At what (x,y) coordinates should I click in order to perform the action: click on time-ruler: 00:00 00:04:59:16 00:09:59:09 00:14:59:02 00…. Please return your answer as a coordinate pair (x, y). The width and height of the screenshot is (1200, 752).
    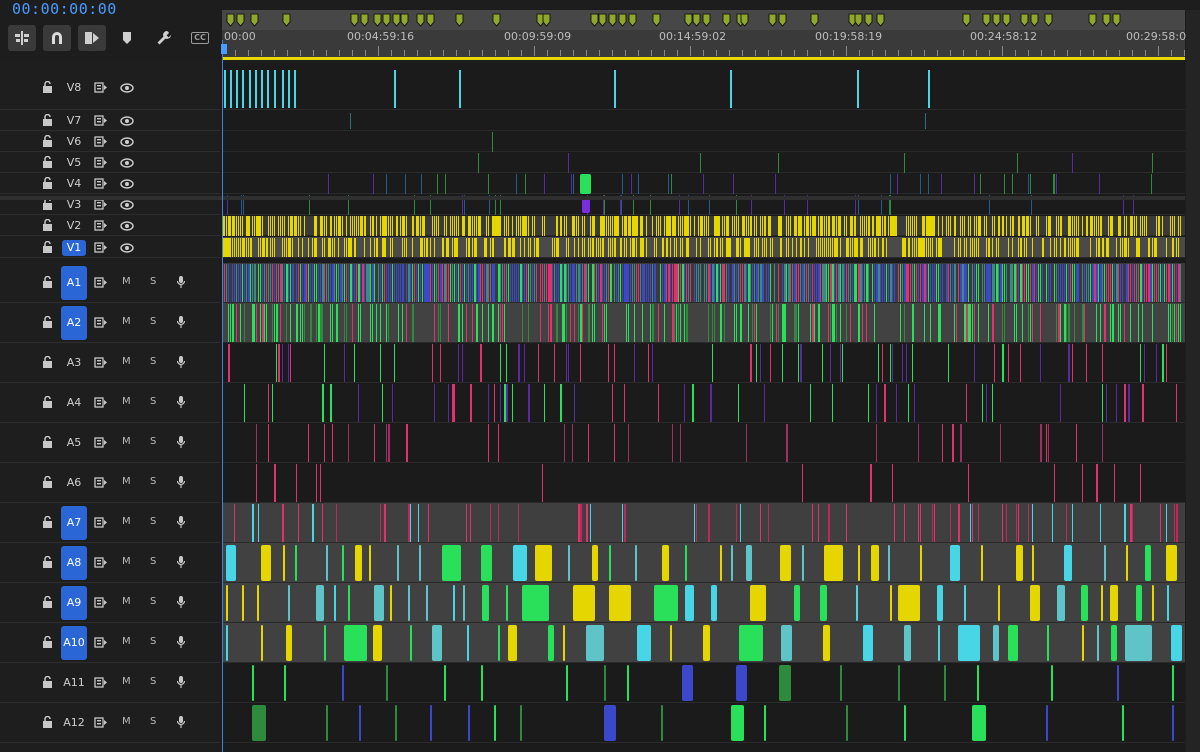
    Looking at the image, I should click on (707, 35).